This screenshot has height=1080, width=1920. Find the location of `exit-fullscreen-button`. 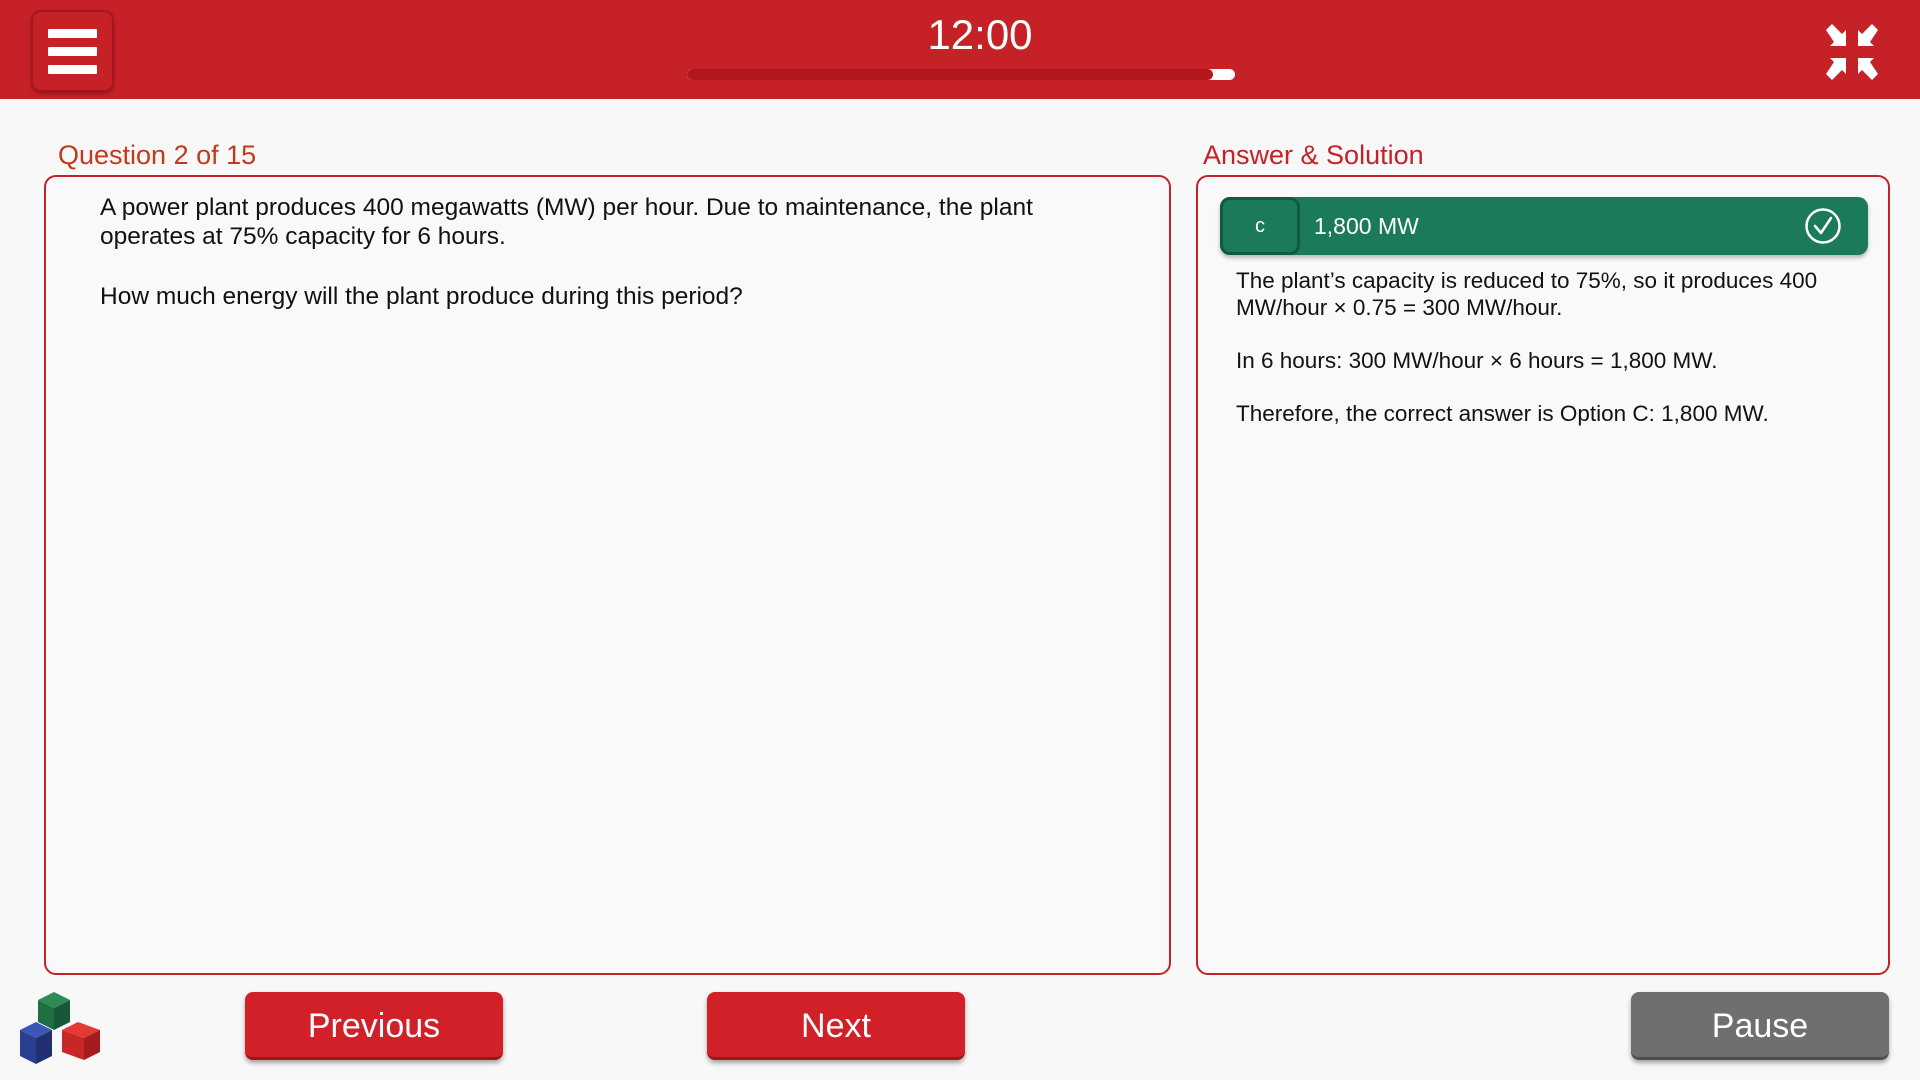

exit-fullscreen-button is located at coordinates (1852, 52).